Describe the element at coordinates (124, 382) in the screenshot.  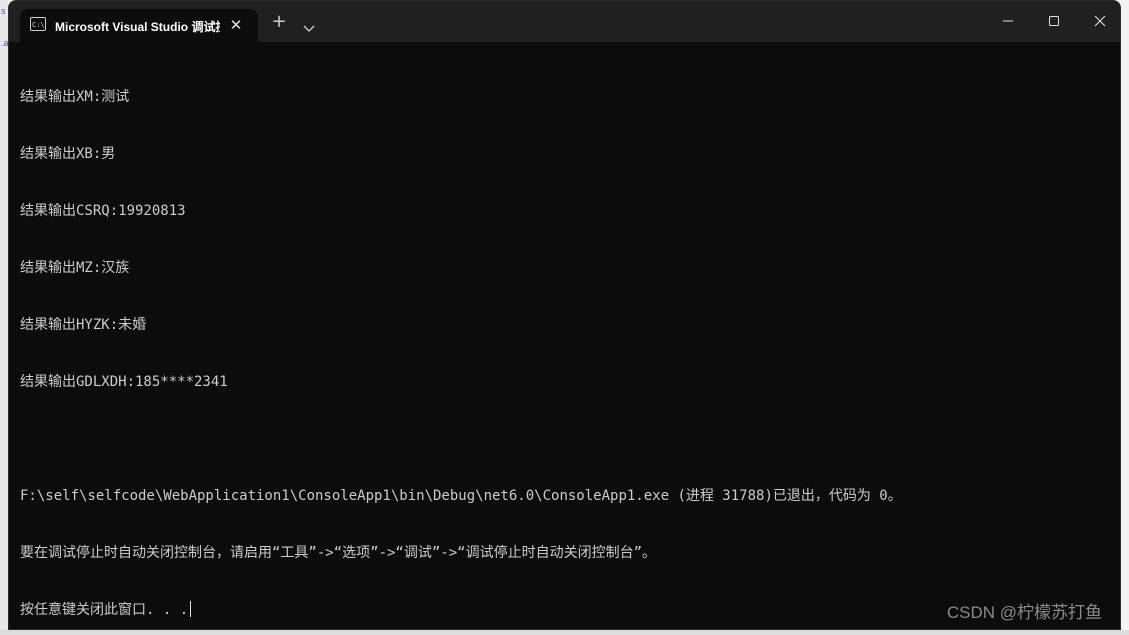
I see `console-line: 结果输出GDLXDH:185****2341` at that location.